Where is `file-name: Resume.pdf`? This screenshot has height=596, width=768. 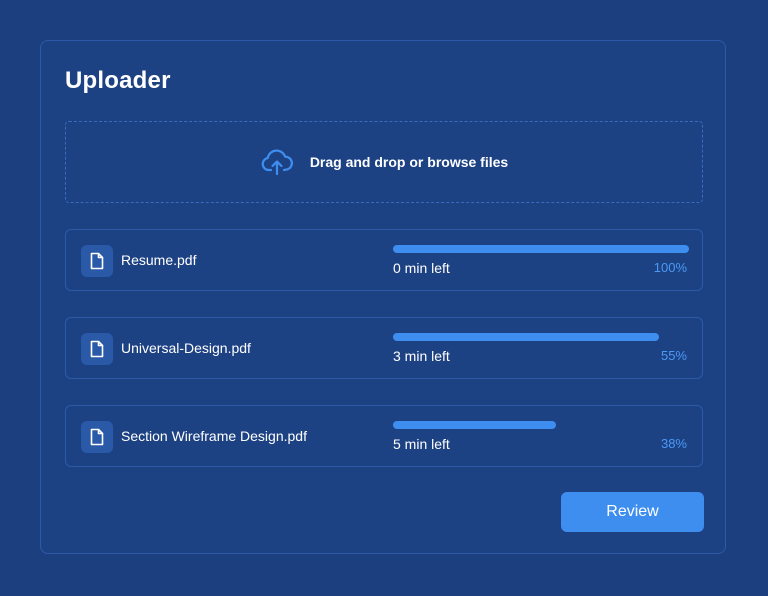
file-name: Resume.pdf is located at coordinates (159, 260).